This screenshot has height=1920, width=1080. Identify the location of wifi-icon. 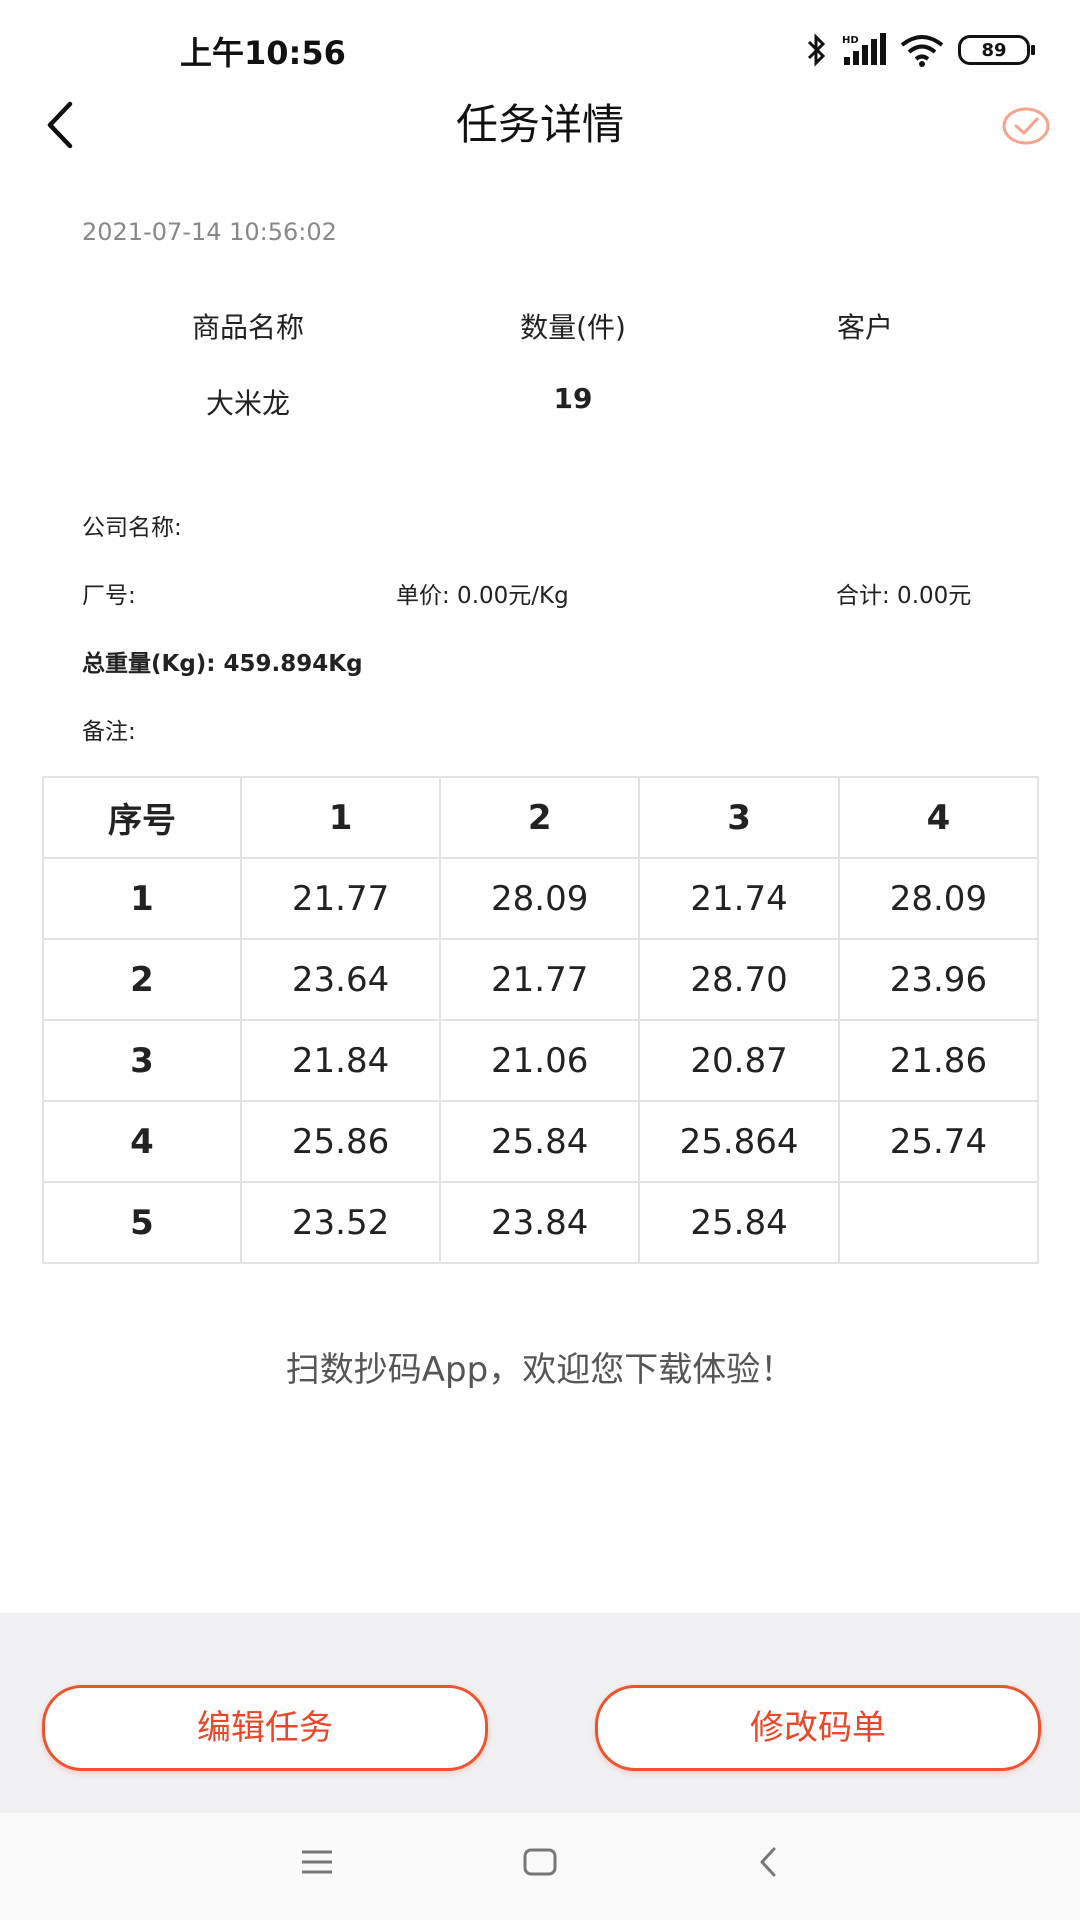
(922, 50).